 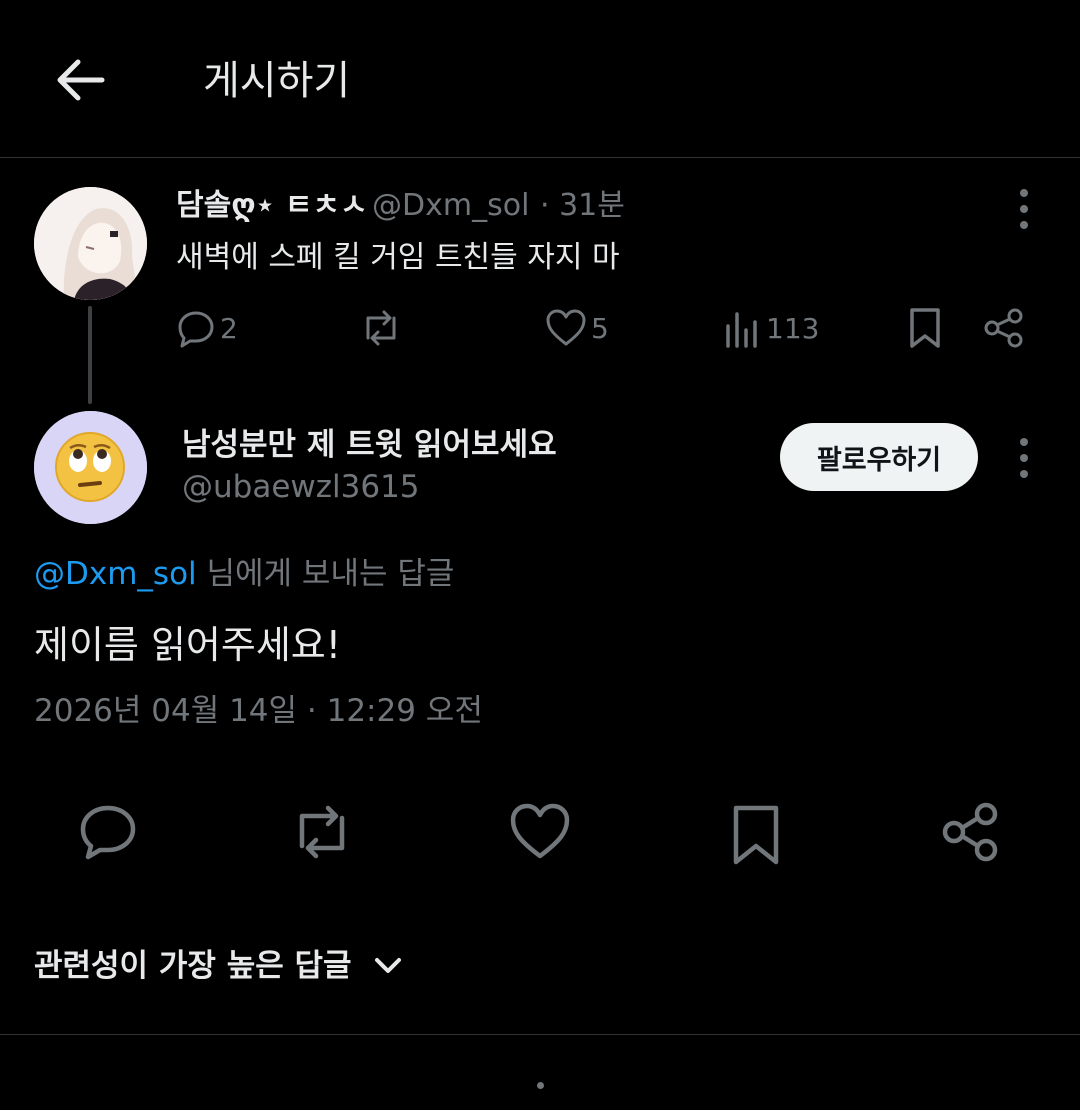 What do you see at coordinates (325, 574) in the screenshot?
I see `replying-to-suffix: 님에게 보내는 답글` at bounding box center [325, 574].